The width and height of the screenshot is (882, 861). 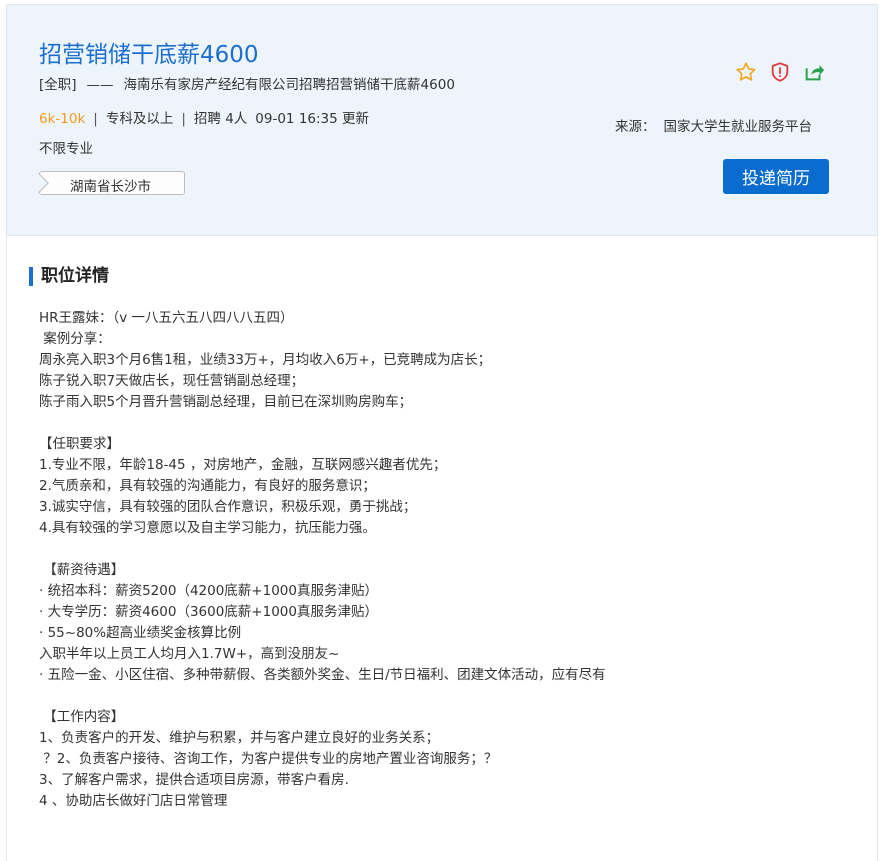 I want to click on source-label: 来源：, so click(x=635, y=127).